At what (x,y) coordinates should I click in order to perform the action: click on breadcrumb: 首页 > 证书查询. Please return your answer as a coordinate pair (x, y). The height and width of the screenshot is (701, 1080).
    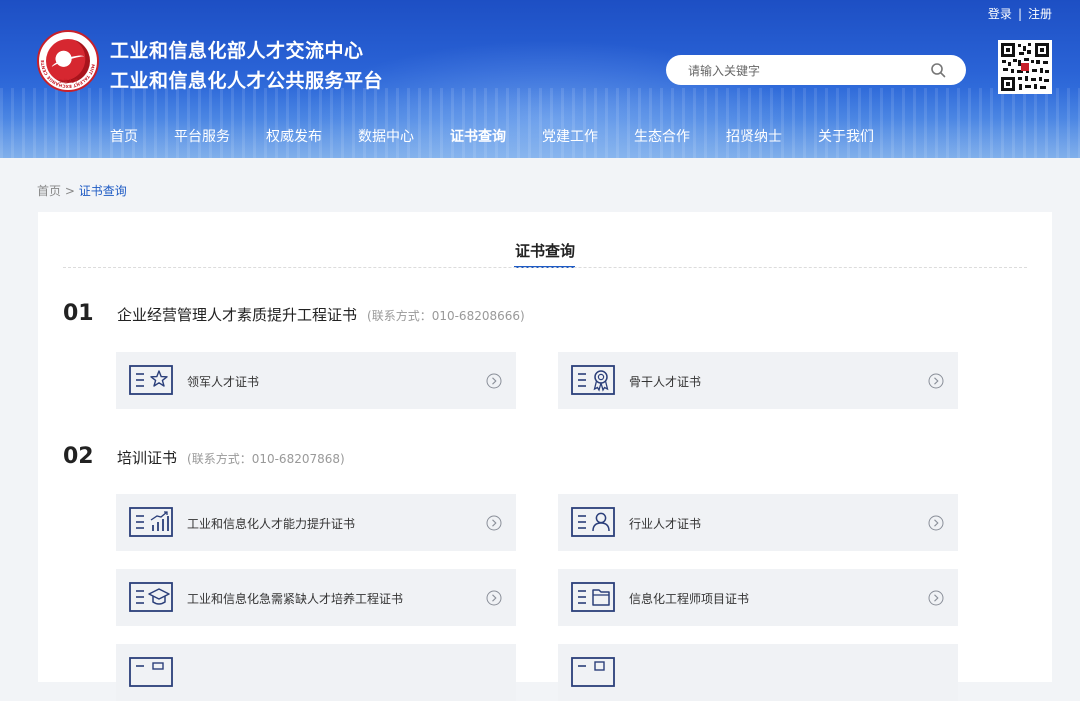
    Looking at the image, I should click on (82, 190).